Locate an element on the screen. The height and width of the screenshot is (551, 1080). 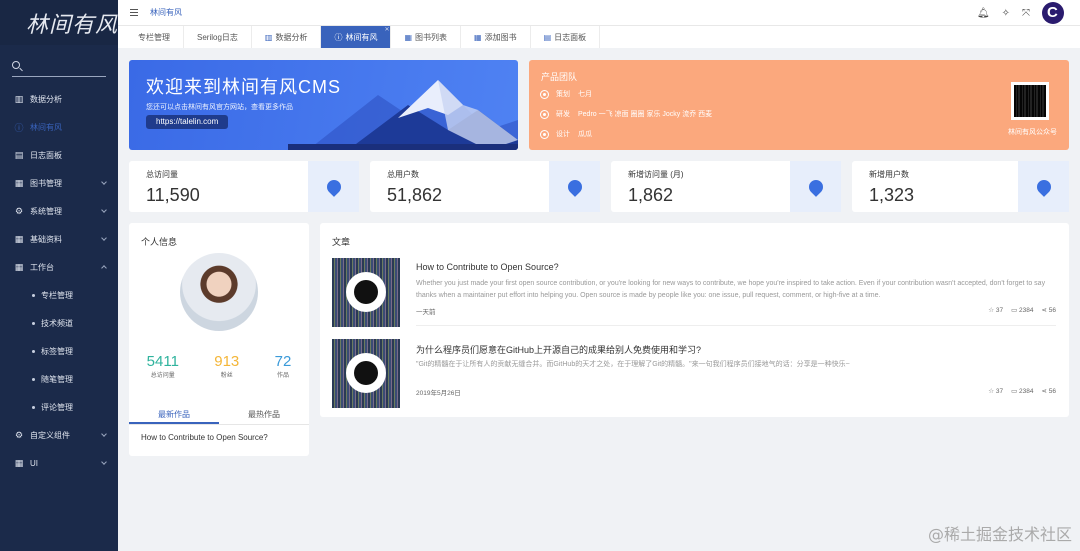
stat-value: 51,862 is located at coordinates (415, 195).